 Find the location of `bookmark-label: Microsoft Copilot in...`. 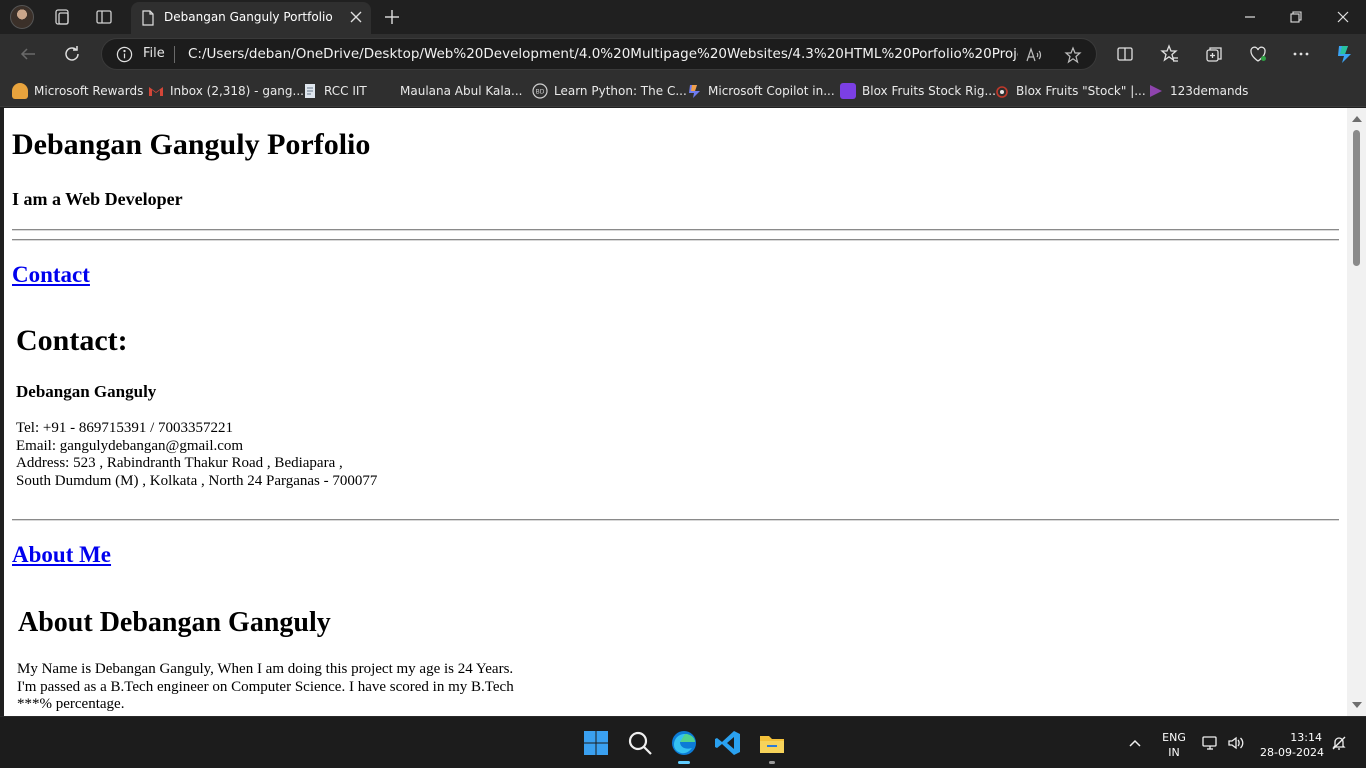

bookmark-label: Microsoft Copilot in... is located at coordinates (771, 91).